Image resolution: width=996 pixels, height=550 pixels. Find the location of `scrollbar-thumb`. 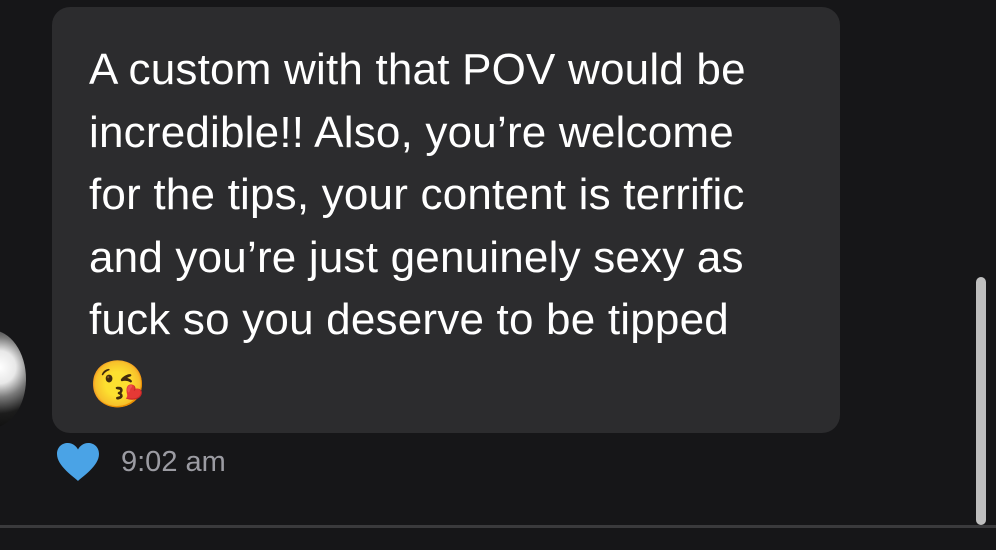

scrollbar-thumb is located at coordinates (981, 401).